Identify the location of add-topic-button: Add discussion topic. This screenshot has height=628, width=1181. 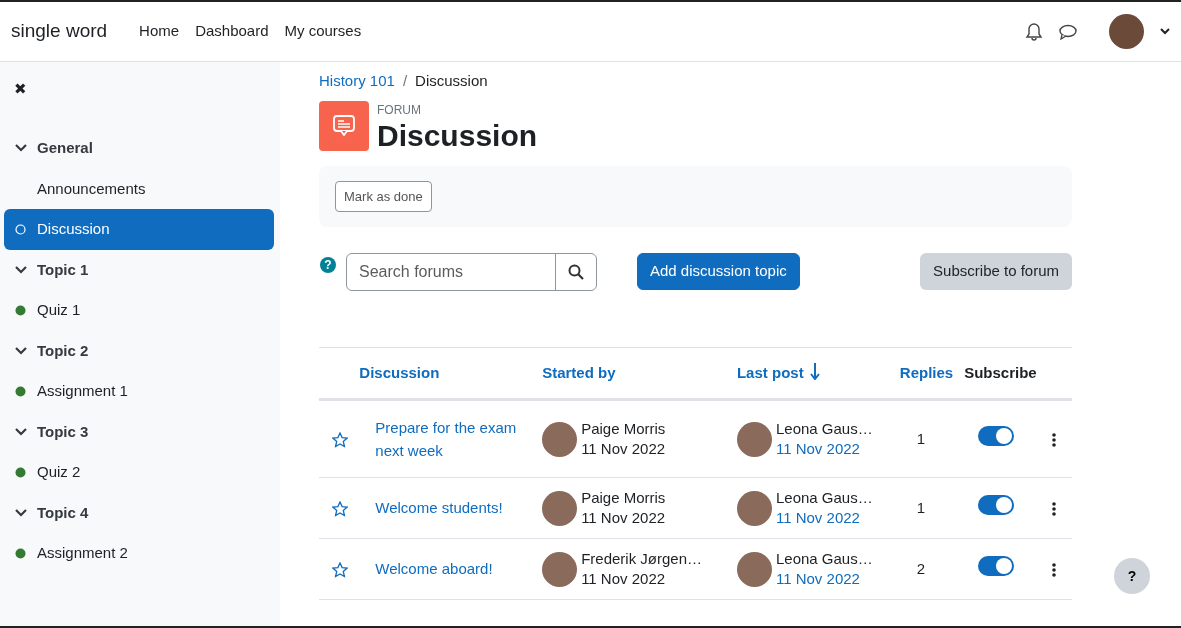
(718, 271).